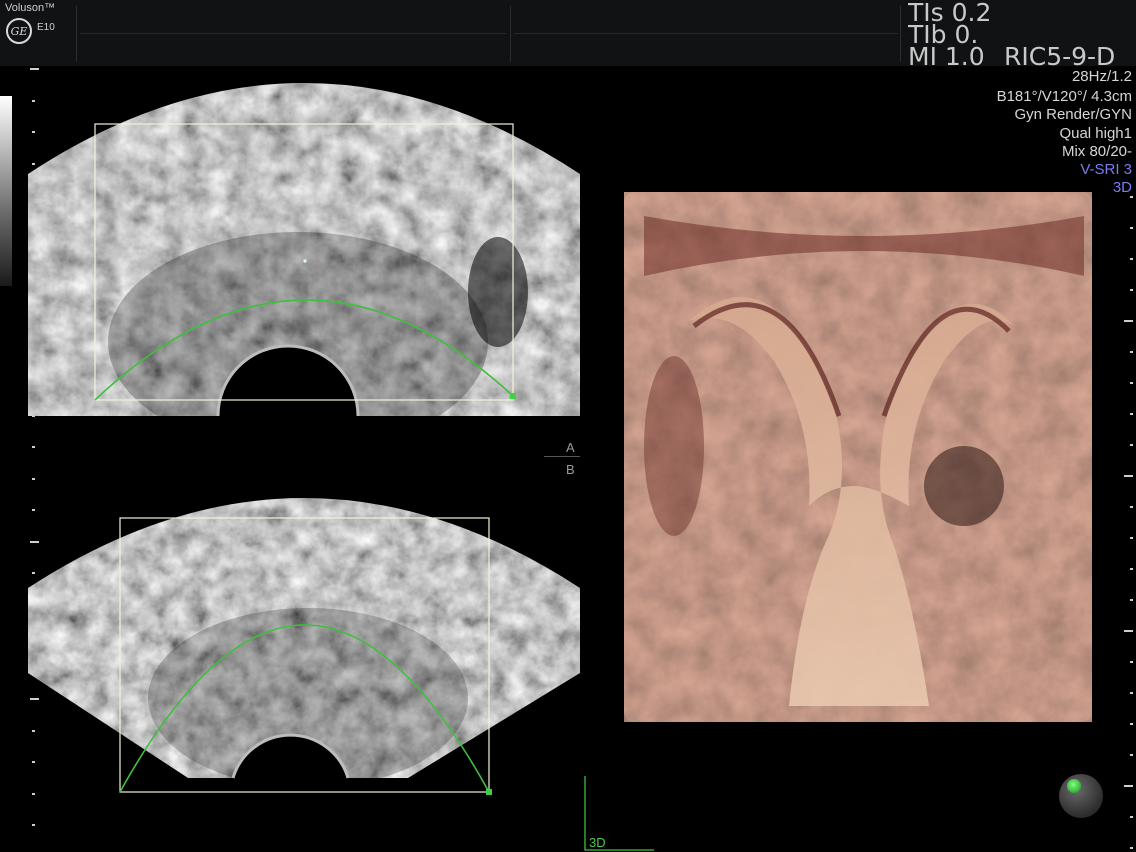 This screenshot has height=852, width=1136. What do you see at coordinates (1060, 57) in the screenshot?
I see `probe-name: RIC5-9-D` at bounding box center [1060, 57].